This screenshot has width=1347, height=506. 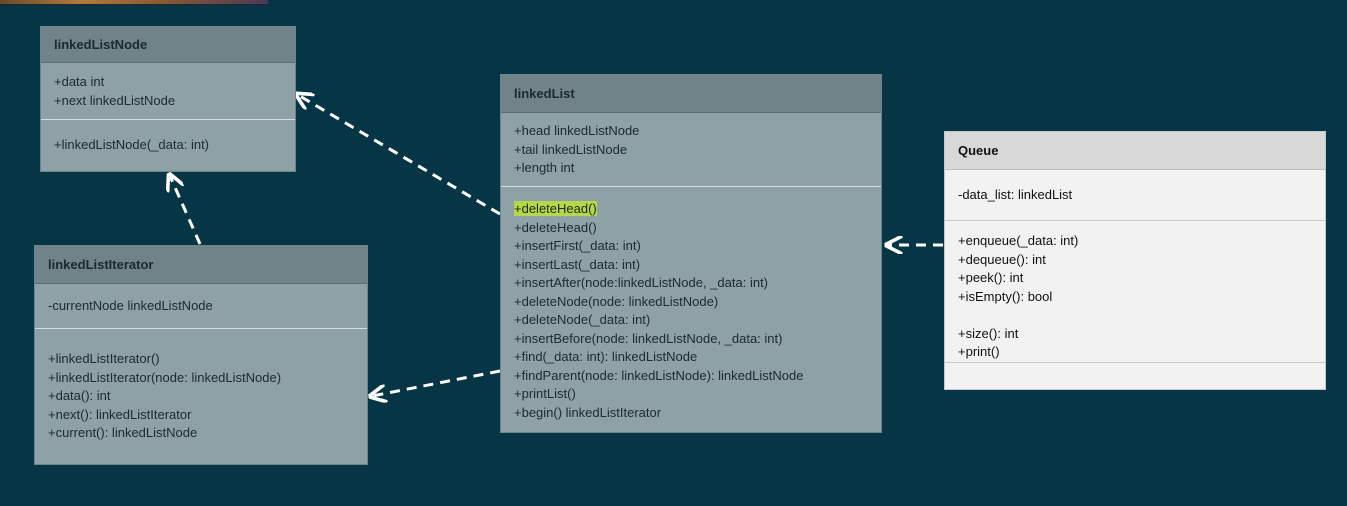 What do you see at coordinates (1135, 315) in the screenshot?
I see `method-spacer` at bounding box center [1135, 315].